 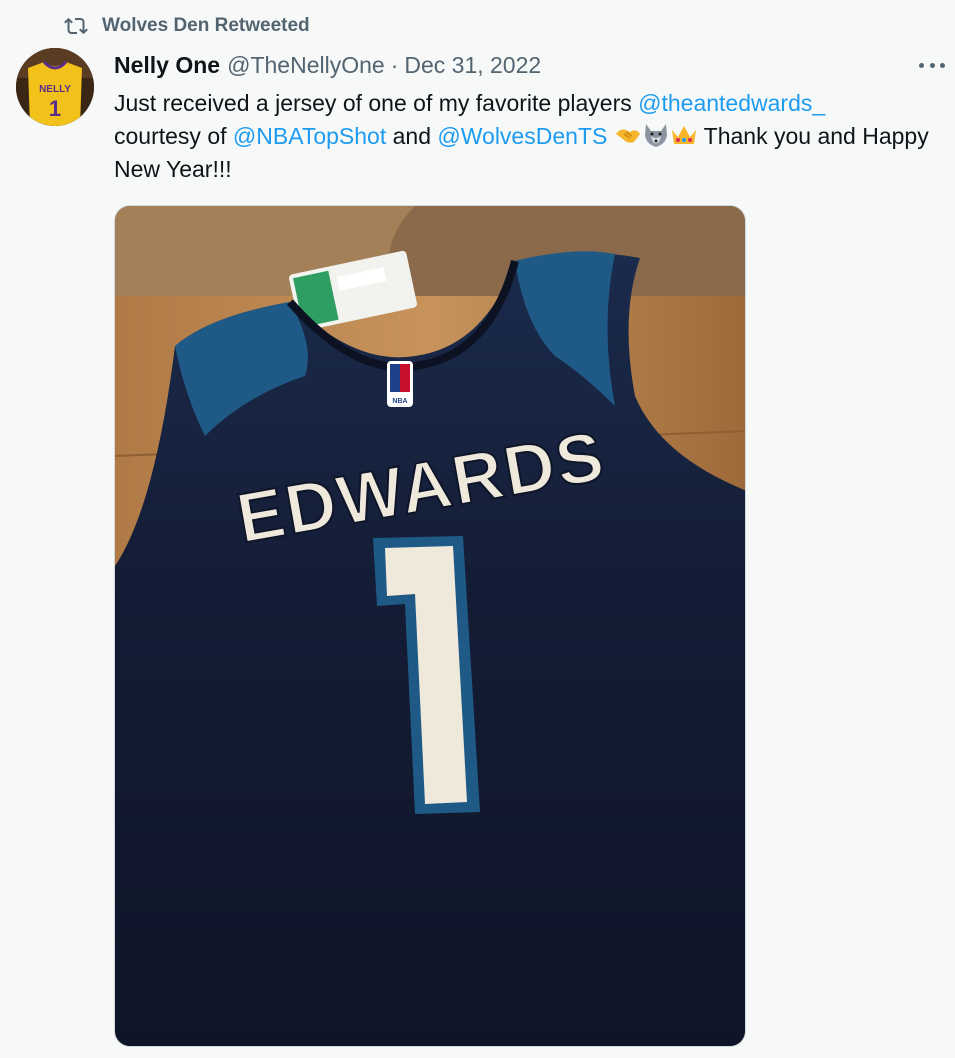 I want to click on nba-logo-text: NBA, so click(x=399, y=401).